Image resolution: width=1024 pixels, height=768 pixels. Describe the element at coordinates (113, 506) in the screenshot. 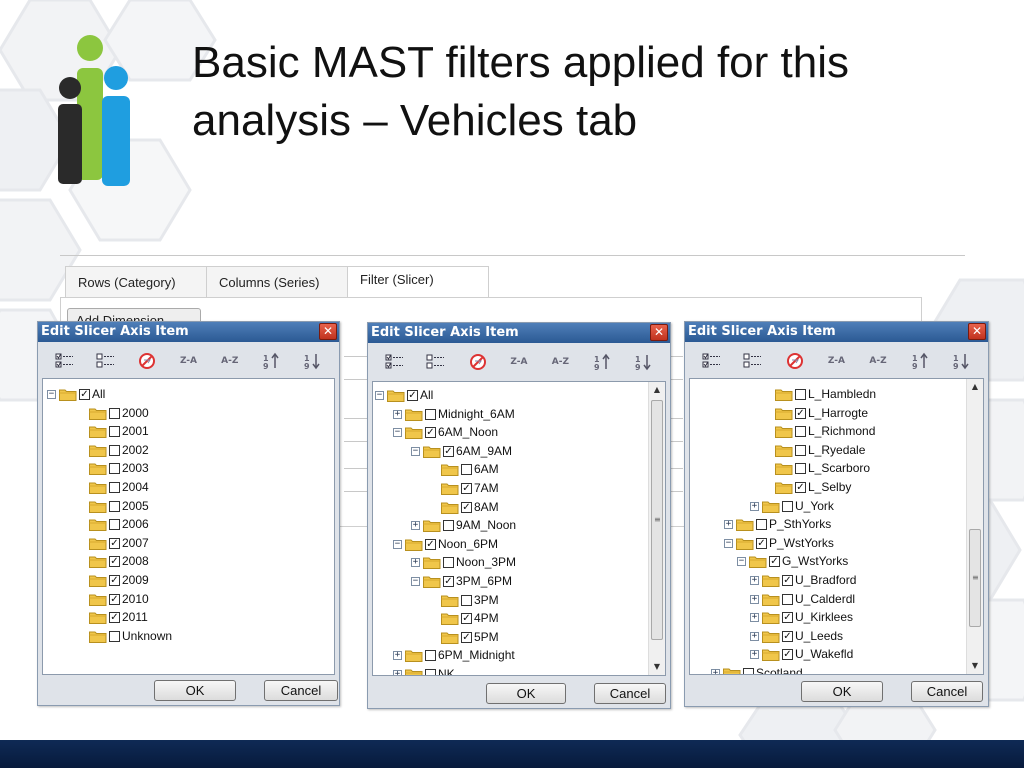

I see `tree-item: 2005` at that location.